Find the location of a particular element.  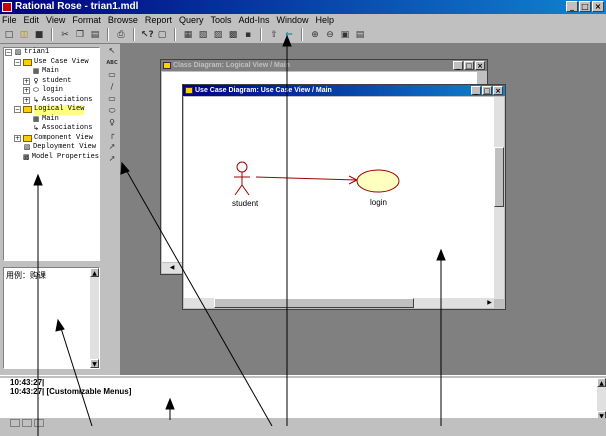

menu-format: Format is located at coordinates (86, 20).